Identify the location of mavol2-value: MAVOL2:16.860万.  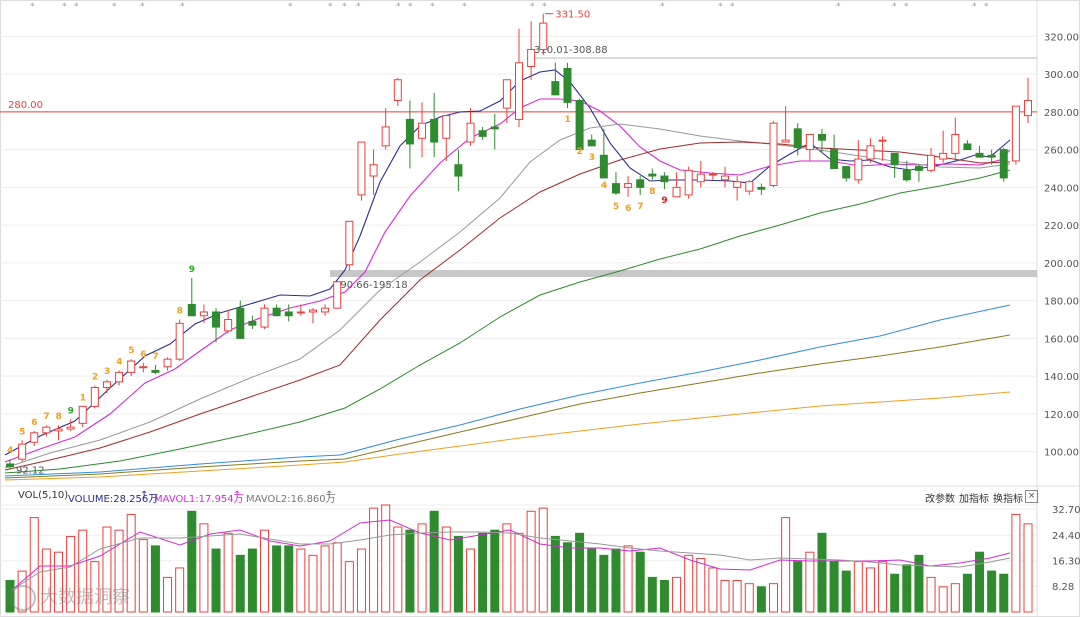
(291, 499).